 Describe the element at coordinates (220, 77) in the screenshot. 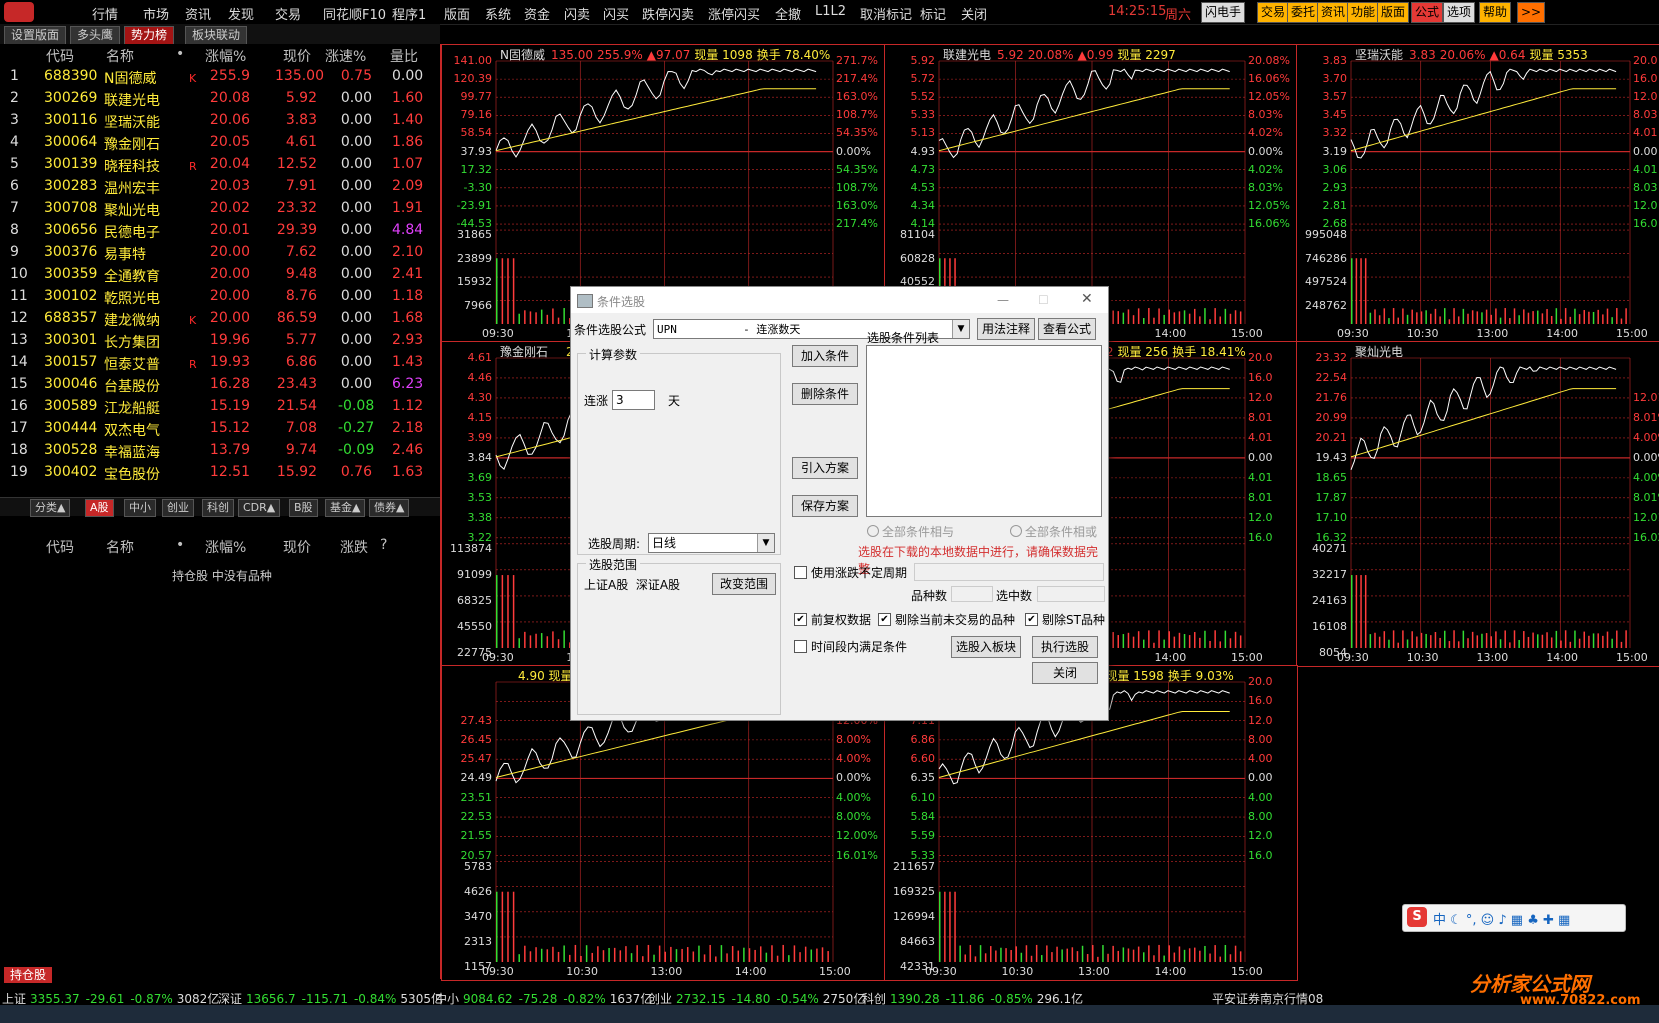

I see `table-row: 1 688390 N固德威 K 255.9 135.00 0.75 0.00` at that location.